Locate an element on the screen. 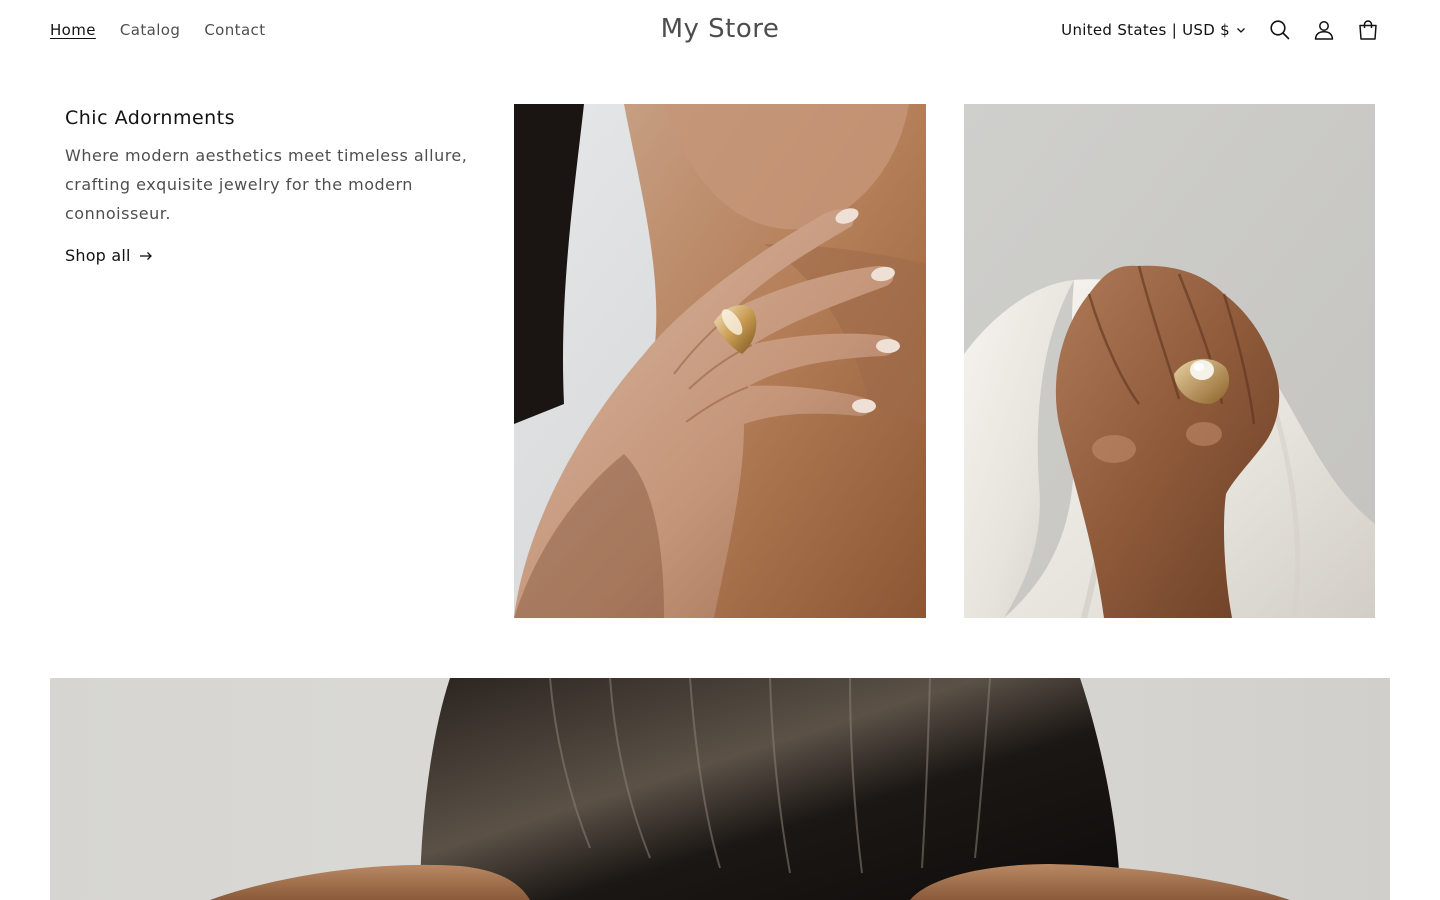 The image size is (1440, 900). cart-icon is located at coordinates (1368, 30).